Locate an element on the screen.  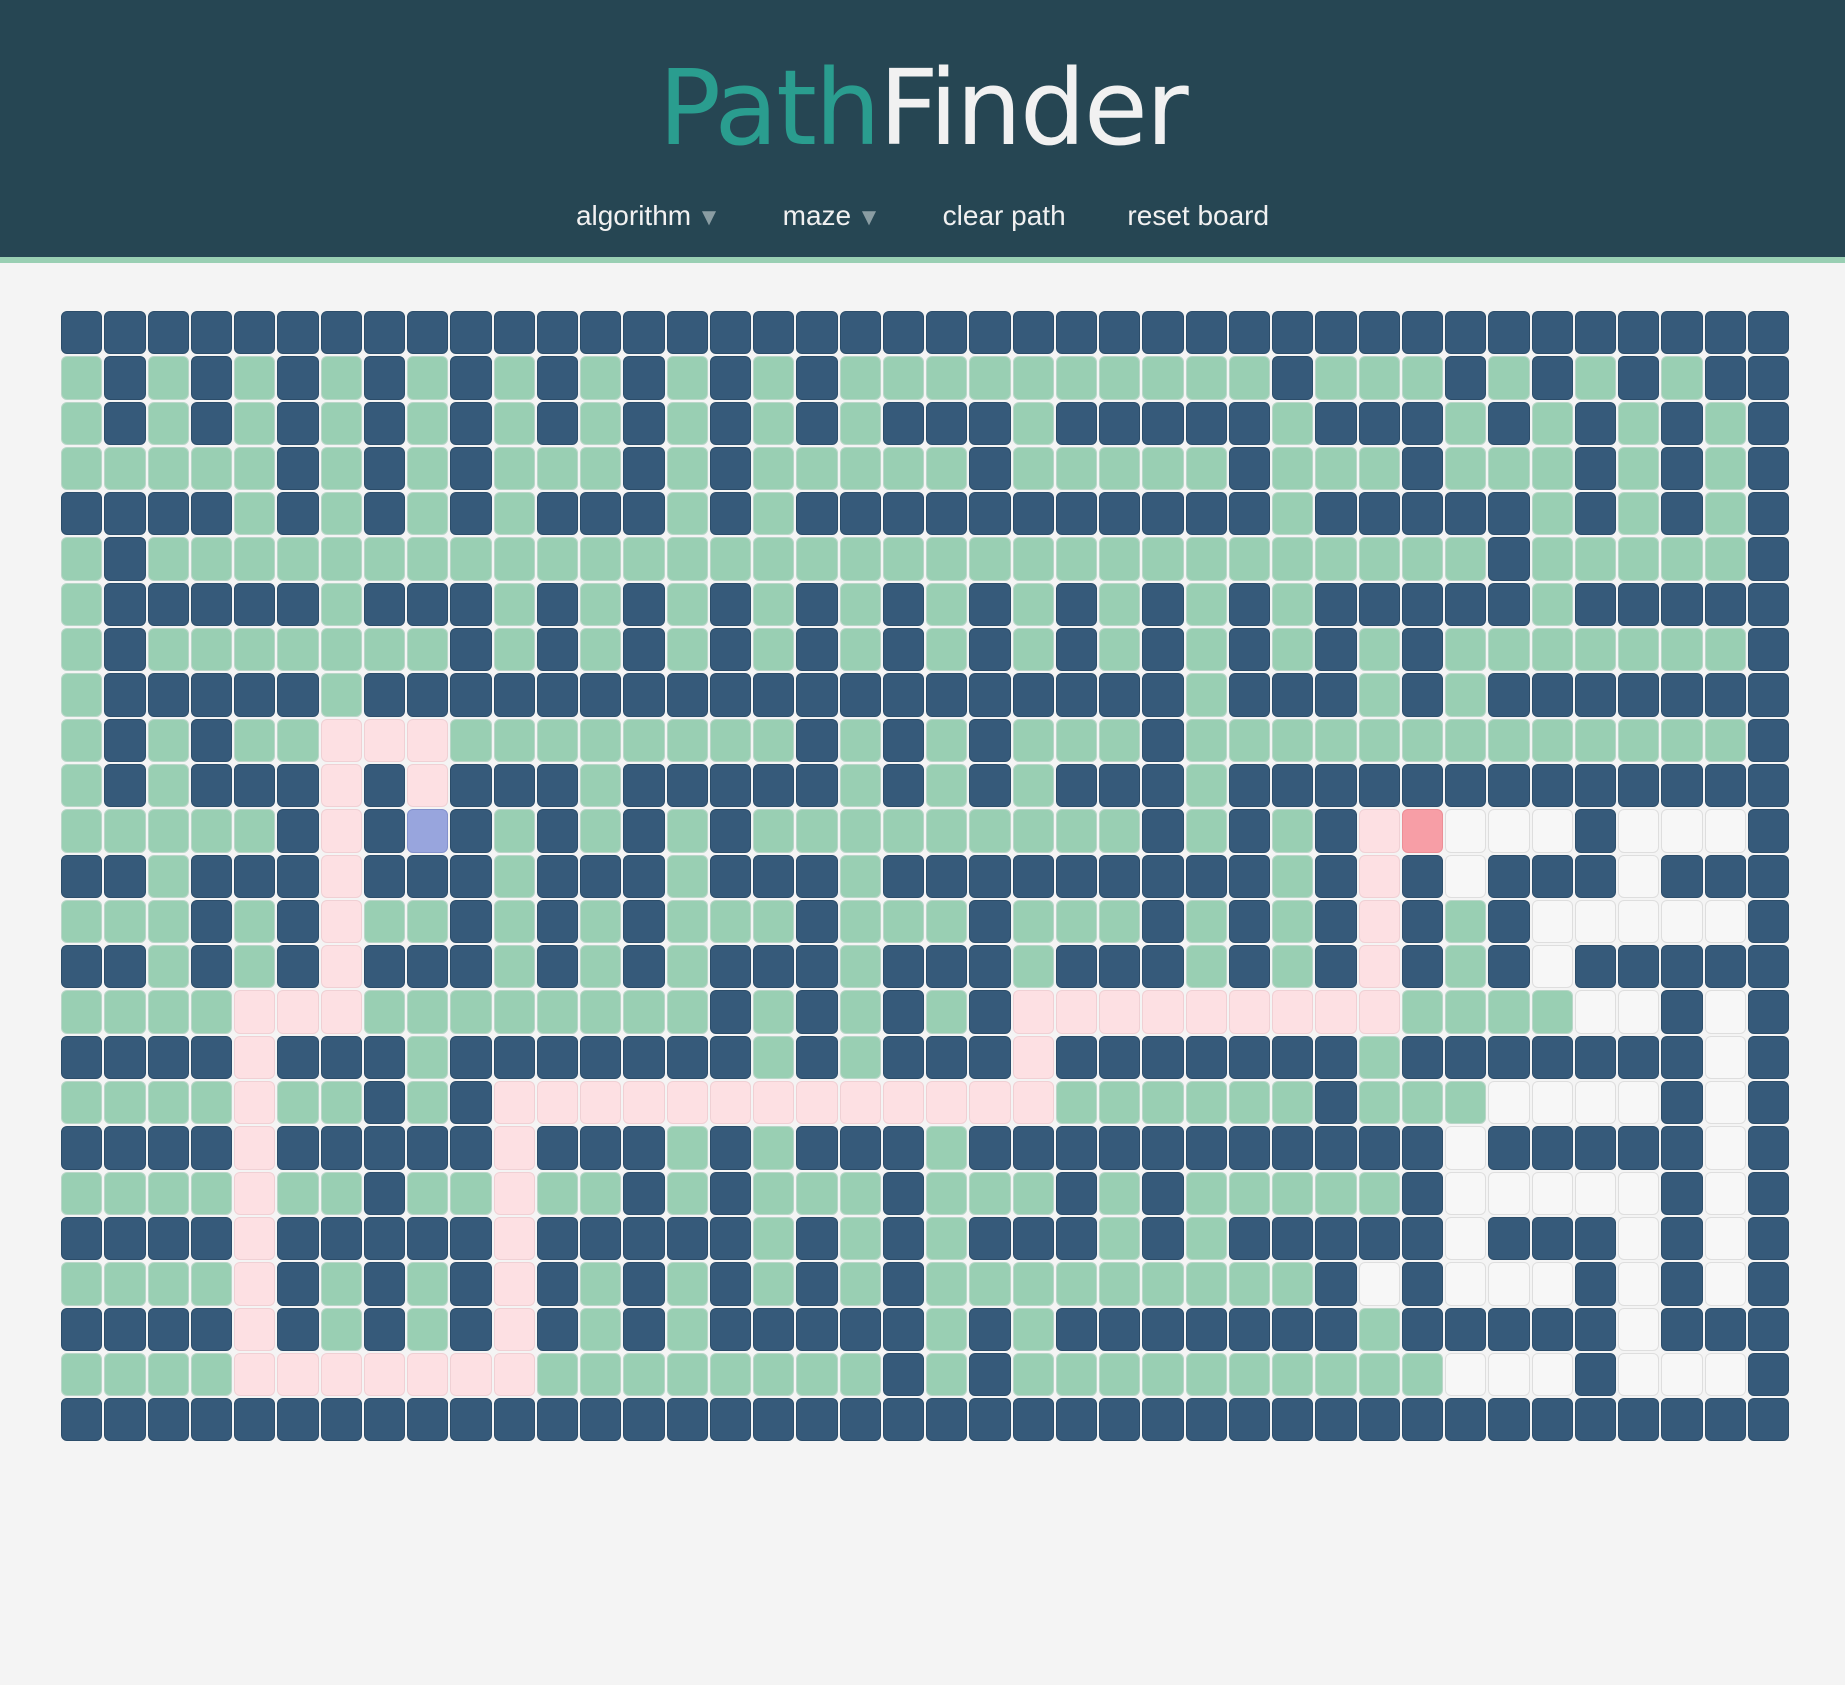
reset-board-button: reset board is located at coordinates (1198, 216).